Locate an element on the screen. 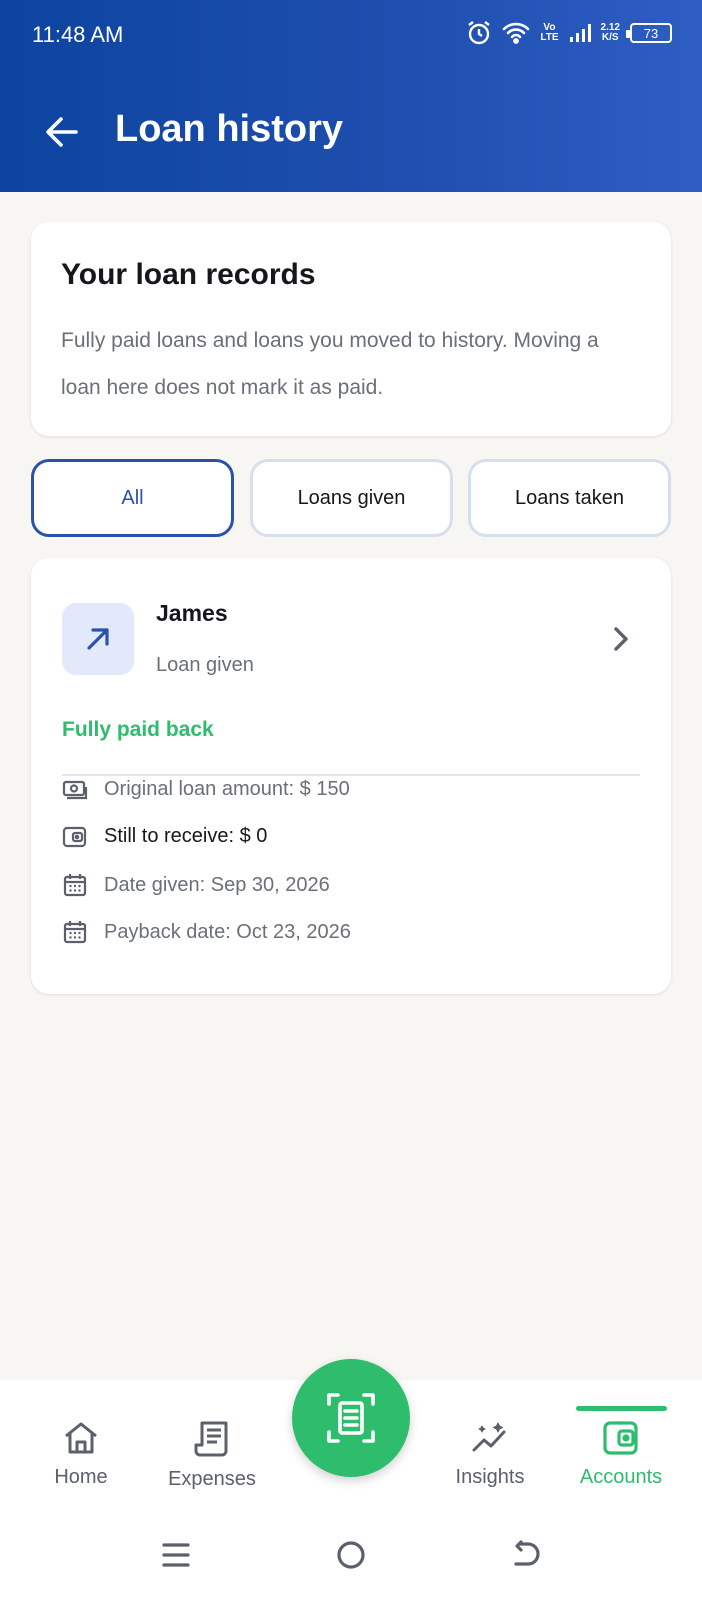 This screenshot has width=702, height=1600. detail-still-to-receive-text: Still to receive: $ 0 is located at coordinates (186, 836).